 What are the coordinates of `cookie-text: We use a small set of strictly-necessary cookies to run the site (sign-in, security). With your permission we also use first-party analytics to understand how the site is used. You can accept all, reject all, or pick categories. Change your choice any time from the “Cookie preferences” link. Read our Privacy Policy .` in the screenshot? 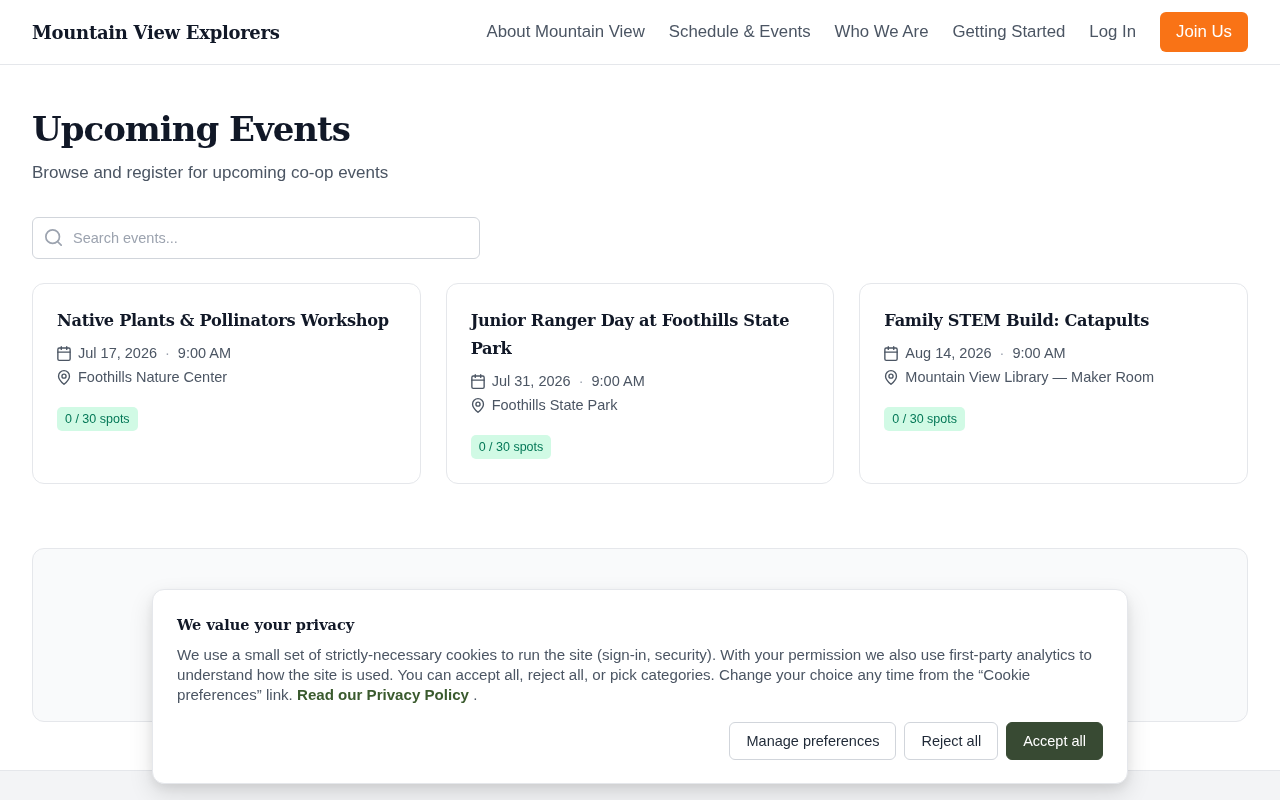 It's located at (635, 675).